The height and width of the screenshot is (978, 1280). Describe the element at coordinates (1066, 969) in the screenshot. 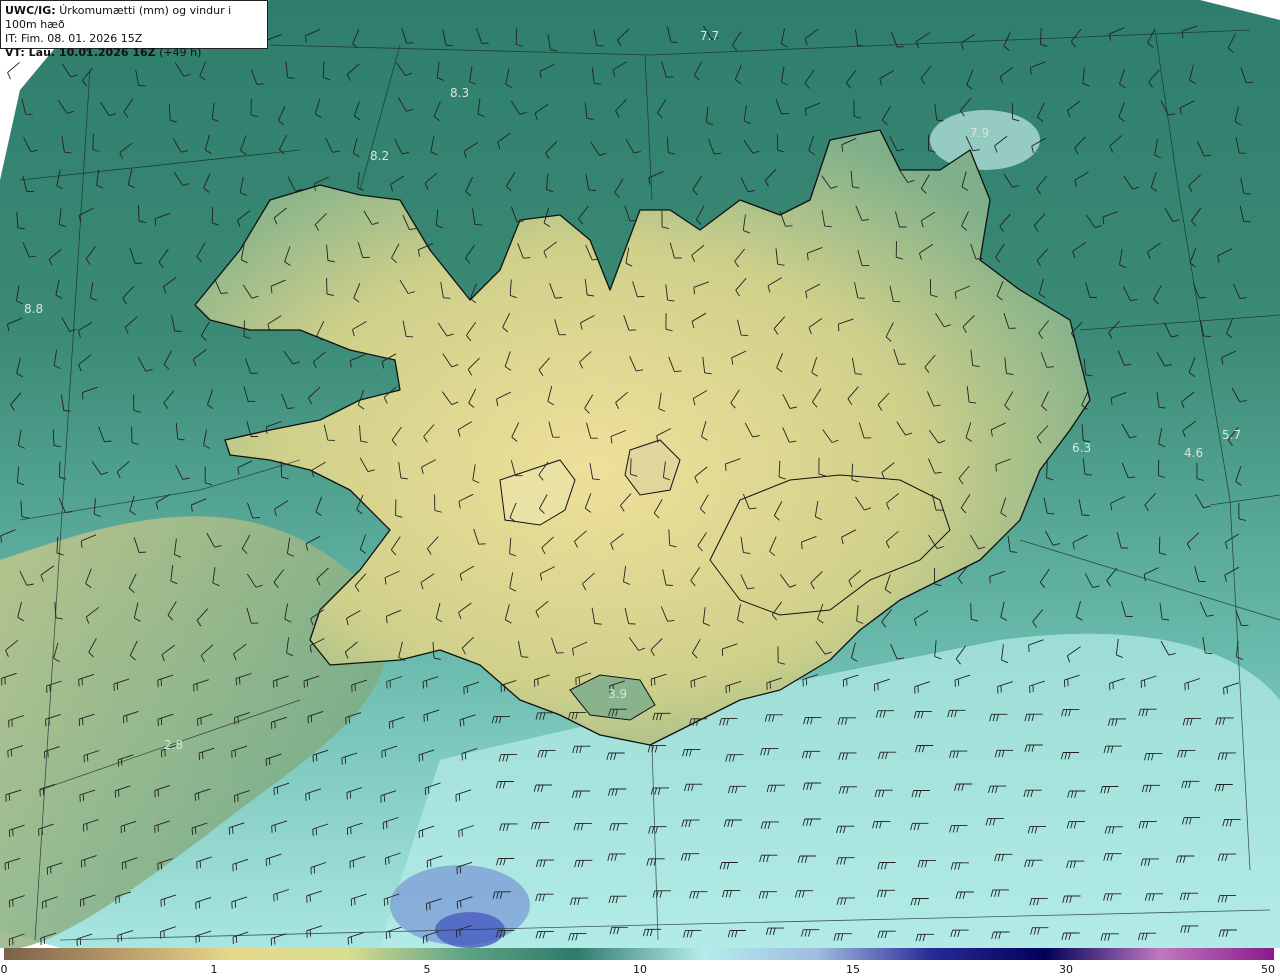

I see `colorbar-tick: 30` at that location.